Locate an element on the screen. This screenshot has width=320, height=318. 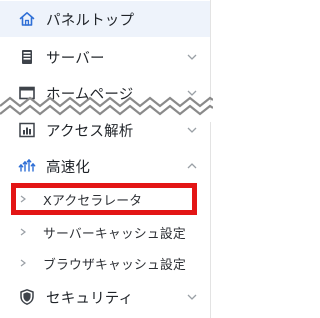
sidebar-border is located at coordinates (210, 159).